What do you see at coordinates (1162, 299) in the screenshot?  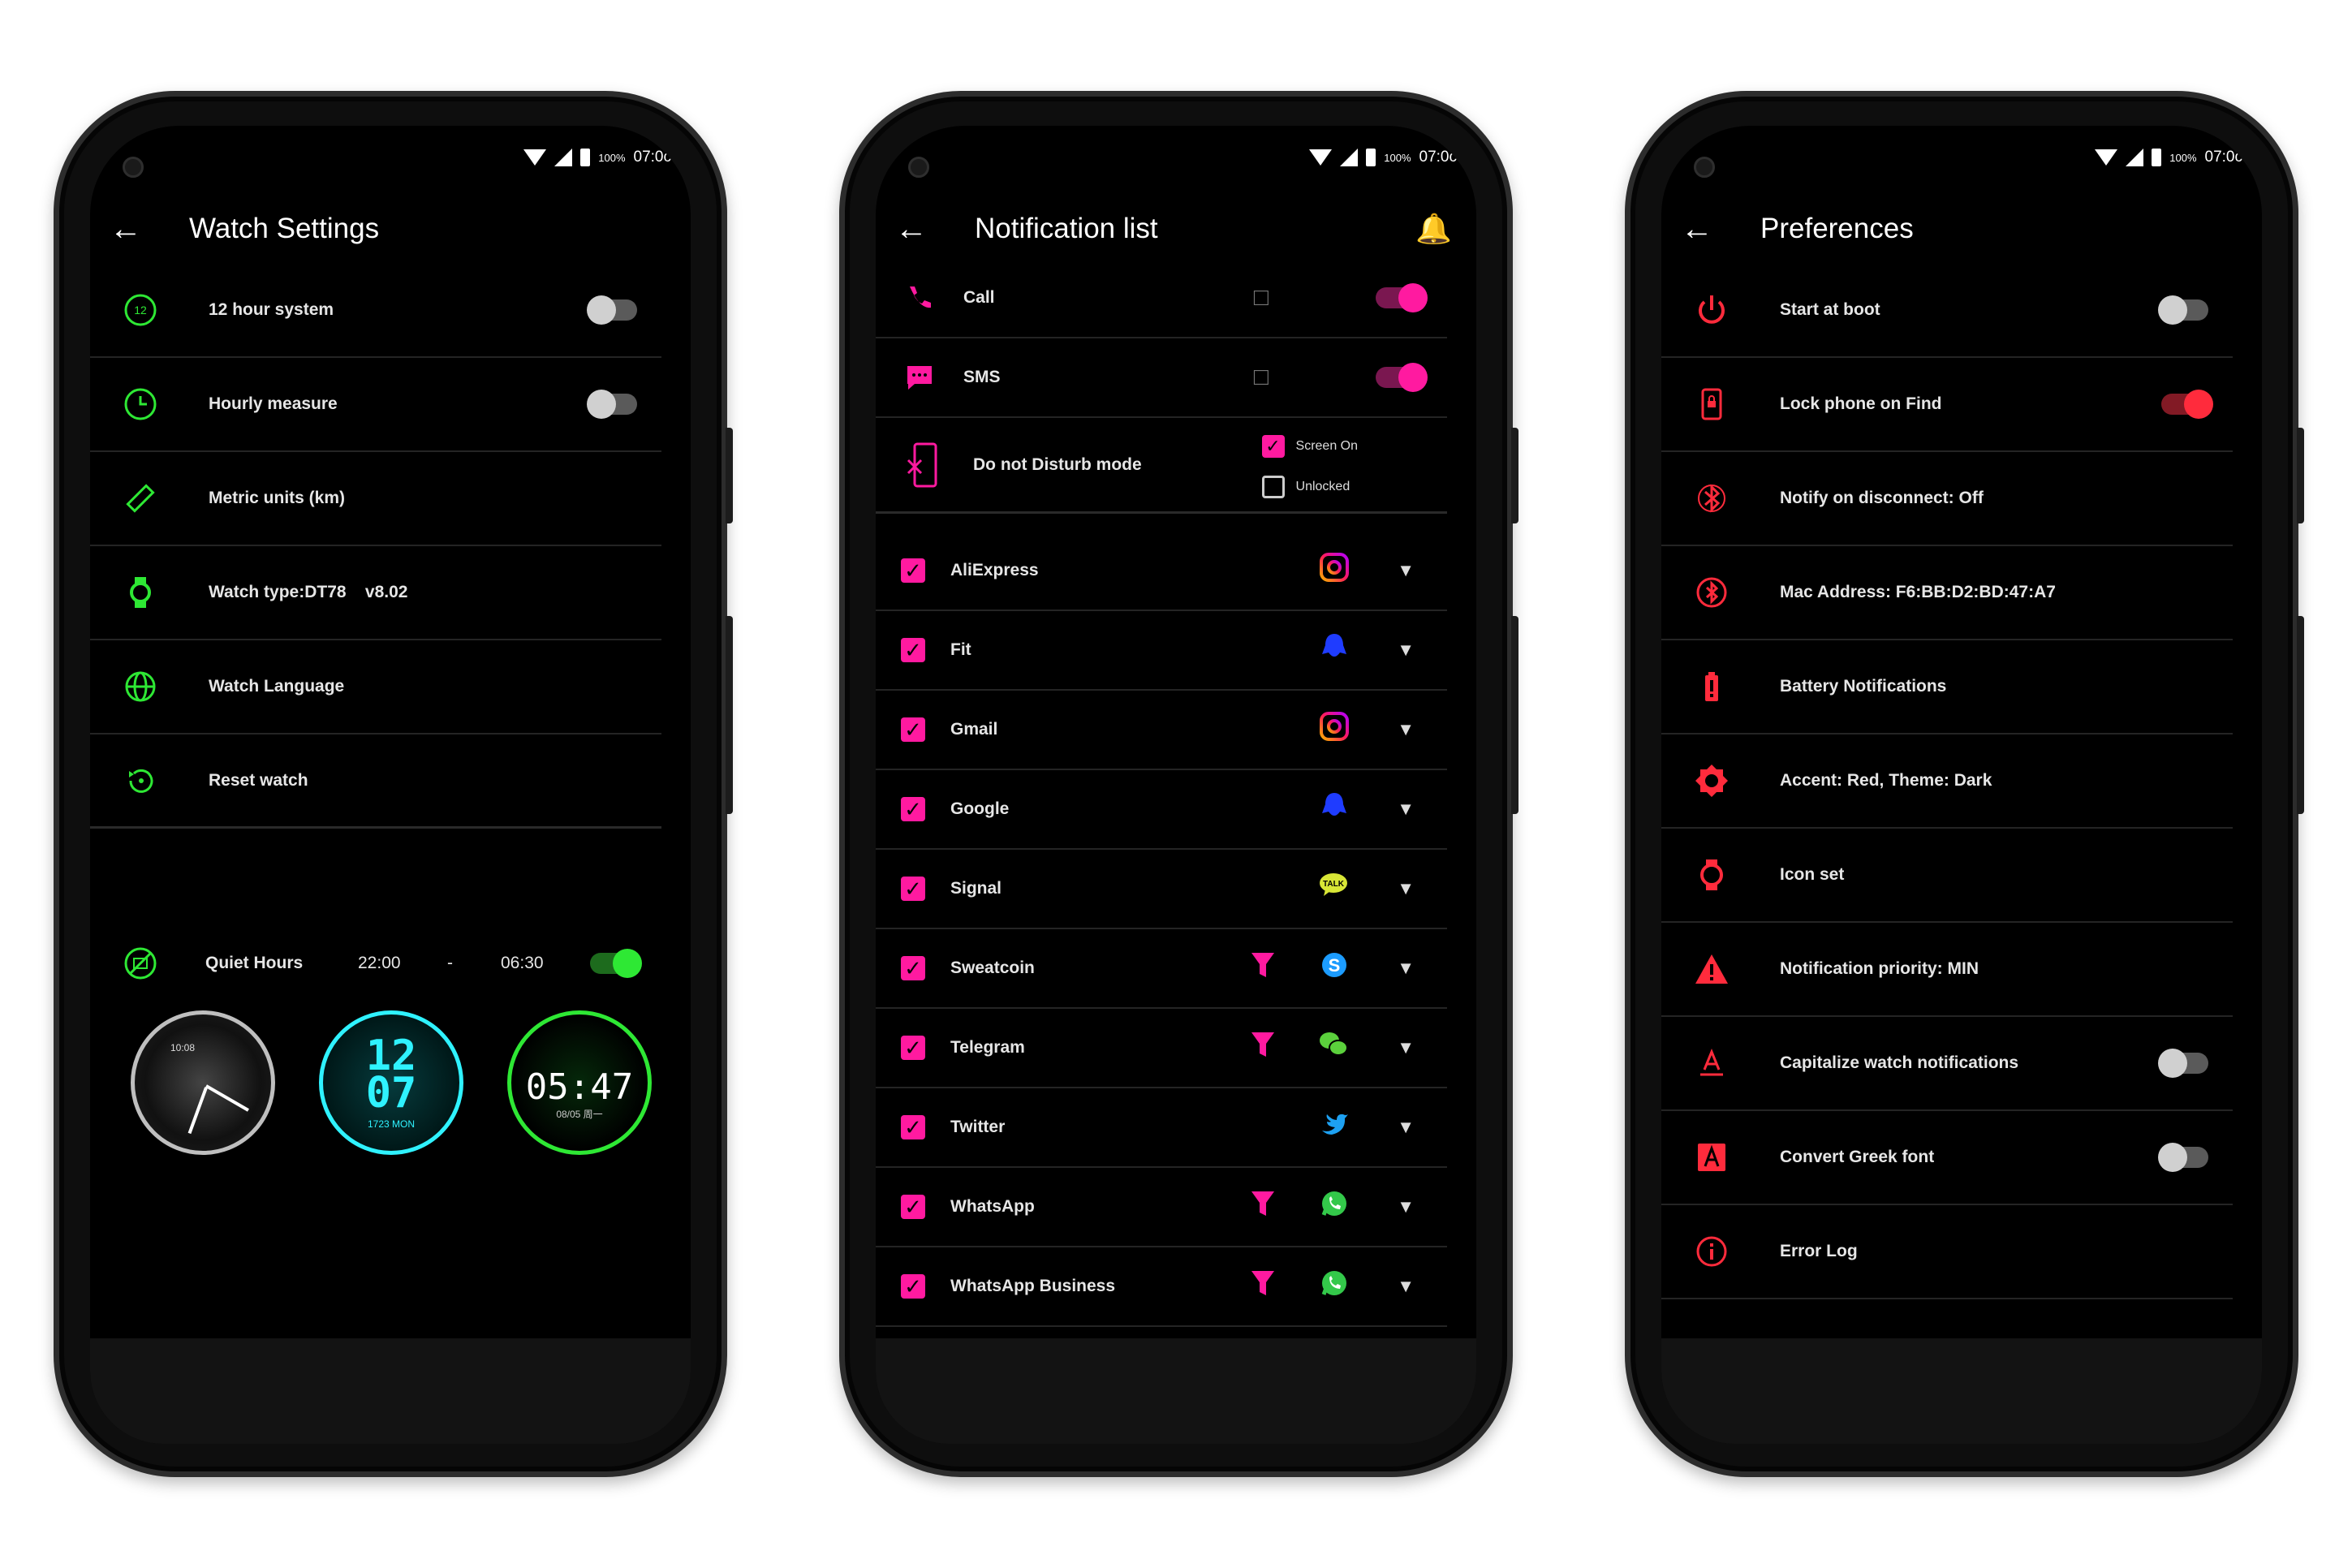 I see `call-row: Call □` at bounding box center [1162, 299].